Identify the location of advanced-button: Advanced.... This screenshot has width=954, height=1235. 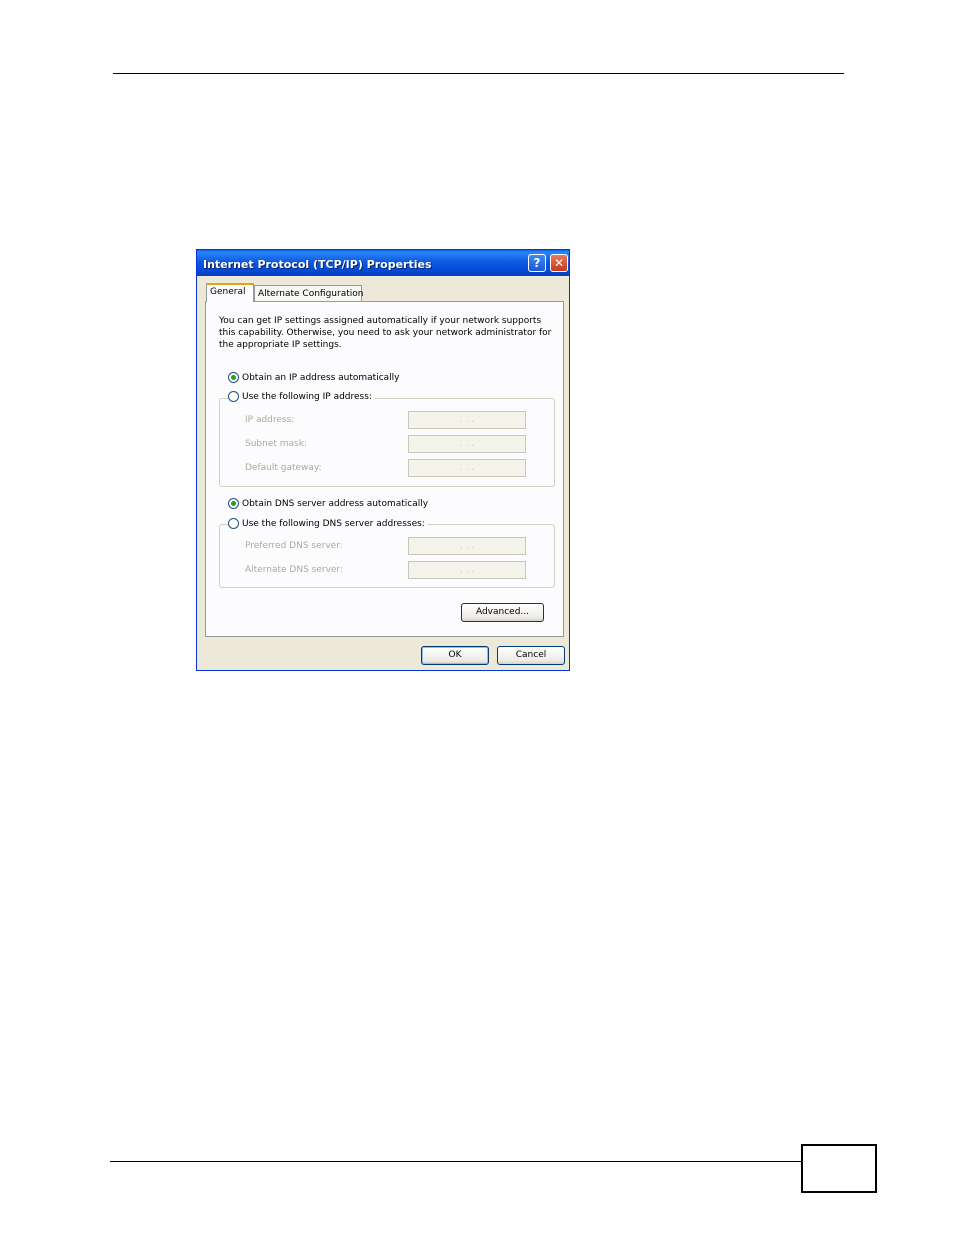
(502, 612).